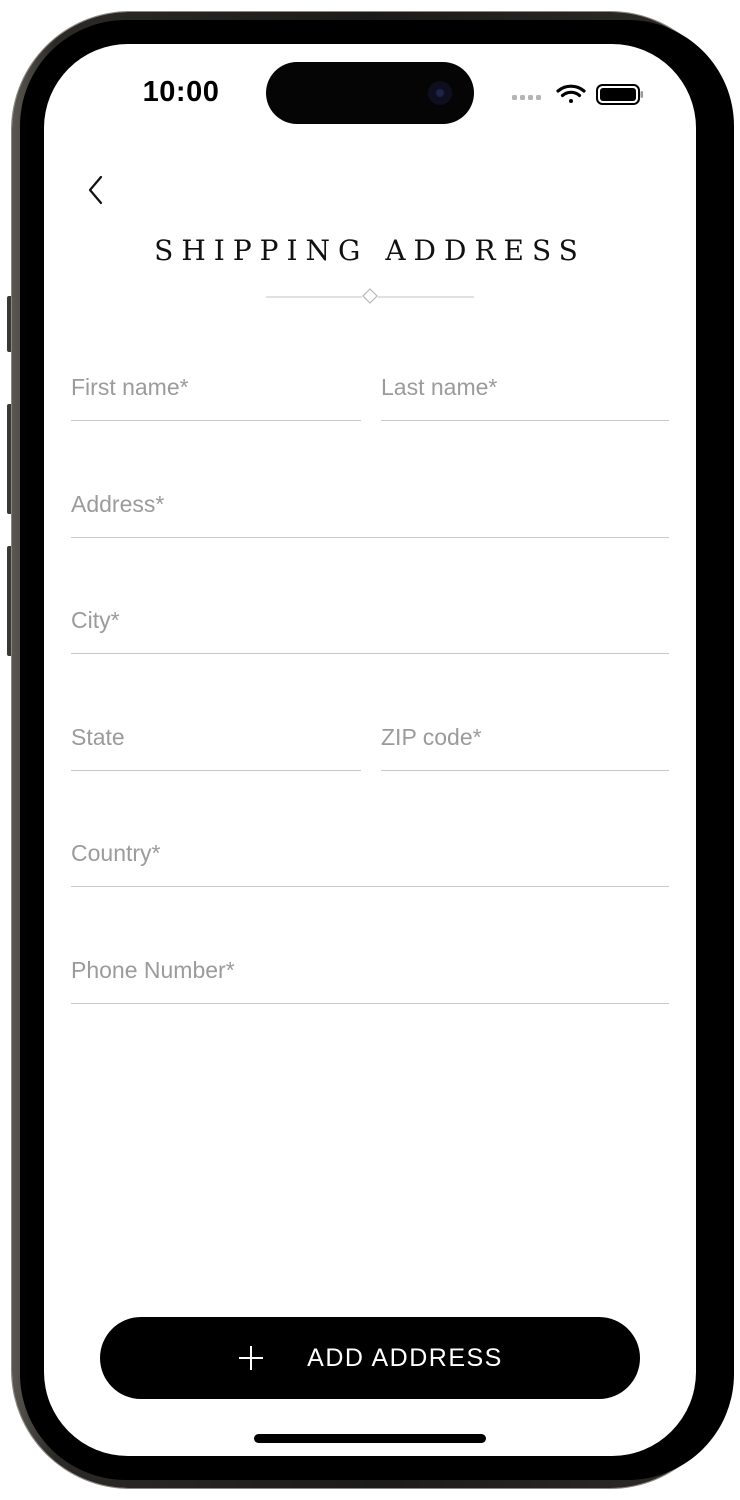 The height and width of the screenshot is (1500, 740). I want to click on state-input, so click(216, 737).